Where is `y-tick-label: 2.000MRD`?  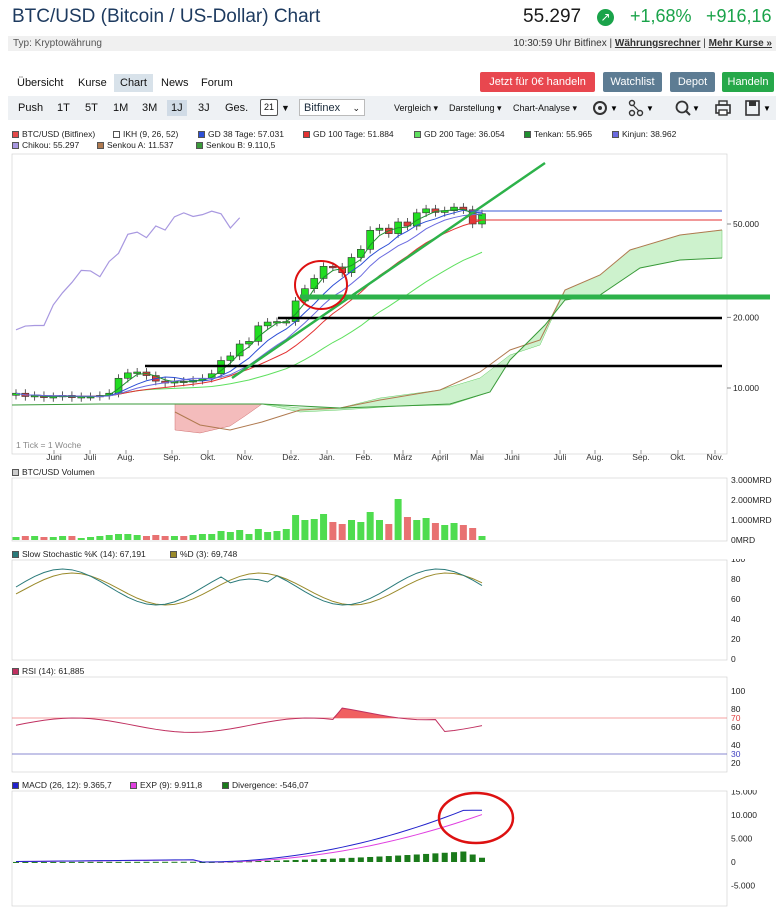
y-tick-label: 2.000MRD is located at coordinates (751, 500).